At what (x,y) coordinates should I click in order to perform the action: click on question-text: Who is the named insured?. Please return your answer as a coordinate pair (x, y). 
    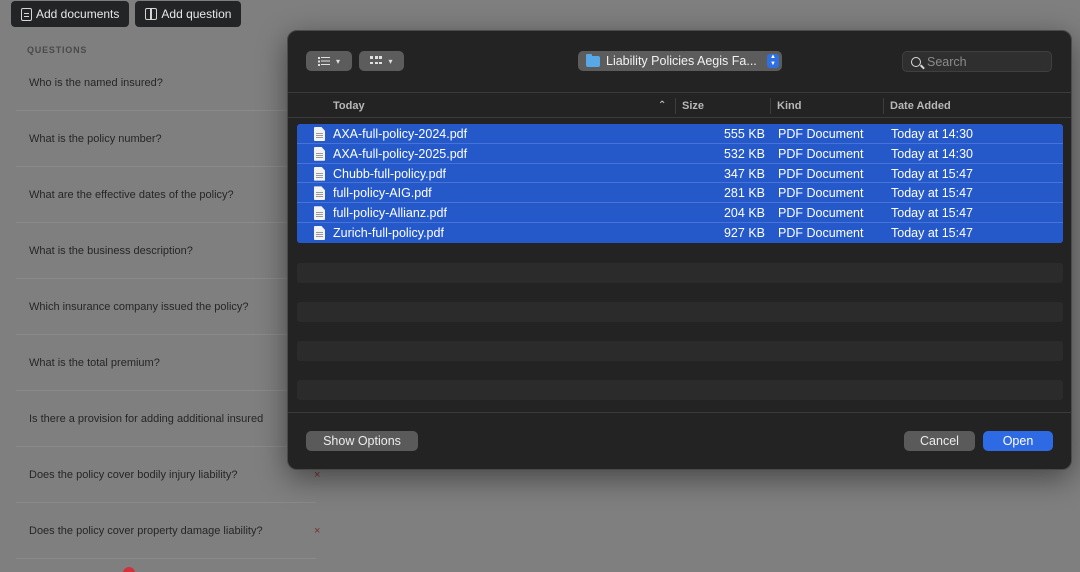
    Looking at the image, I should click on (96, 82).